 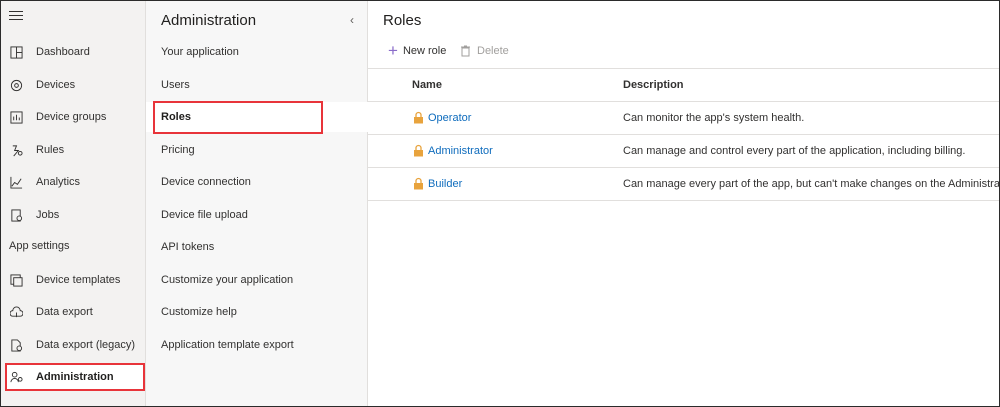 I want to click on admin-item-label: Customize help, so click(x=199, y=312).